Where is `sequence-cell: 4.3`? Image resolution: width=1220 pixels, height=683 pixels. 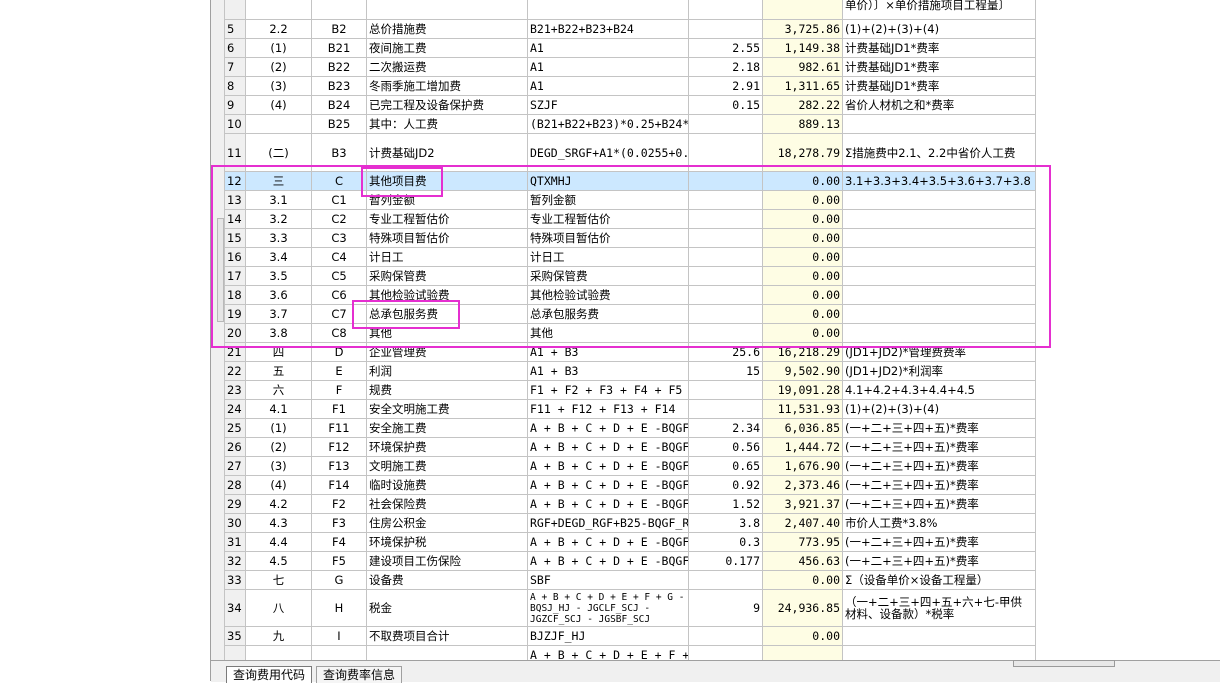 sequence-cell: 4.3 is located at coordinates (278, 523).